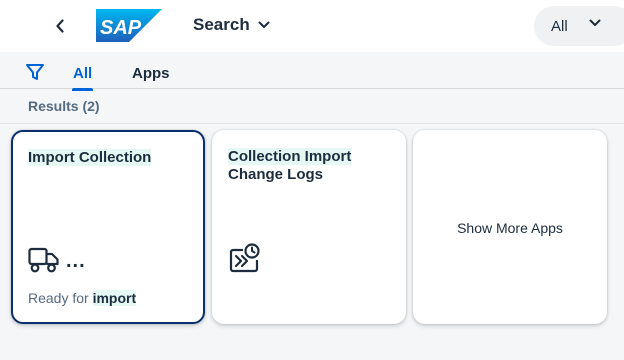 This screenshot has height=360, width=624. What do you see at coordinates (290, 156) in the screenshot?
I see `tile-title-highlight: Collection Import` at bounding box center [290, 156].